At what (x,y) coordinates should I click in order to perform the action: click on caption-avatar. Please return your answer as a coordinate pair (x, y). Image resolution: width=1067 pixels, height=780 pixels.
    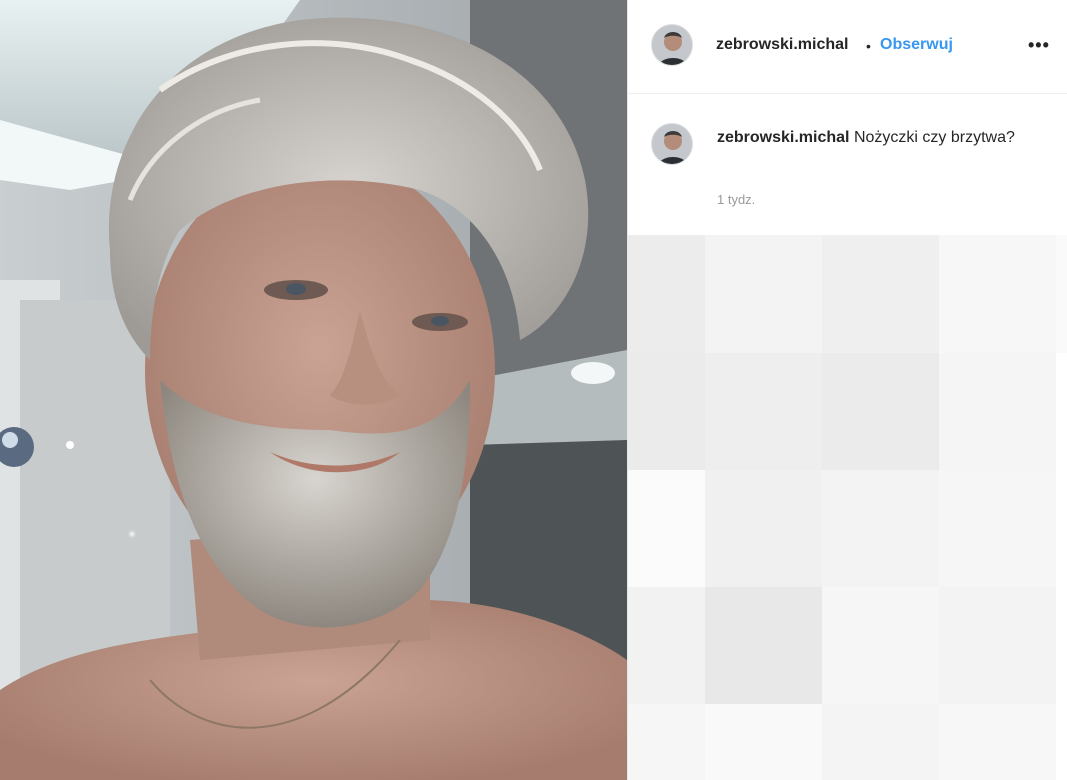
    Looking at the image, I should click on (672, 144).